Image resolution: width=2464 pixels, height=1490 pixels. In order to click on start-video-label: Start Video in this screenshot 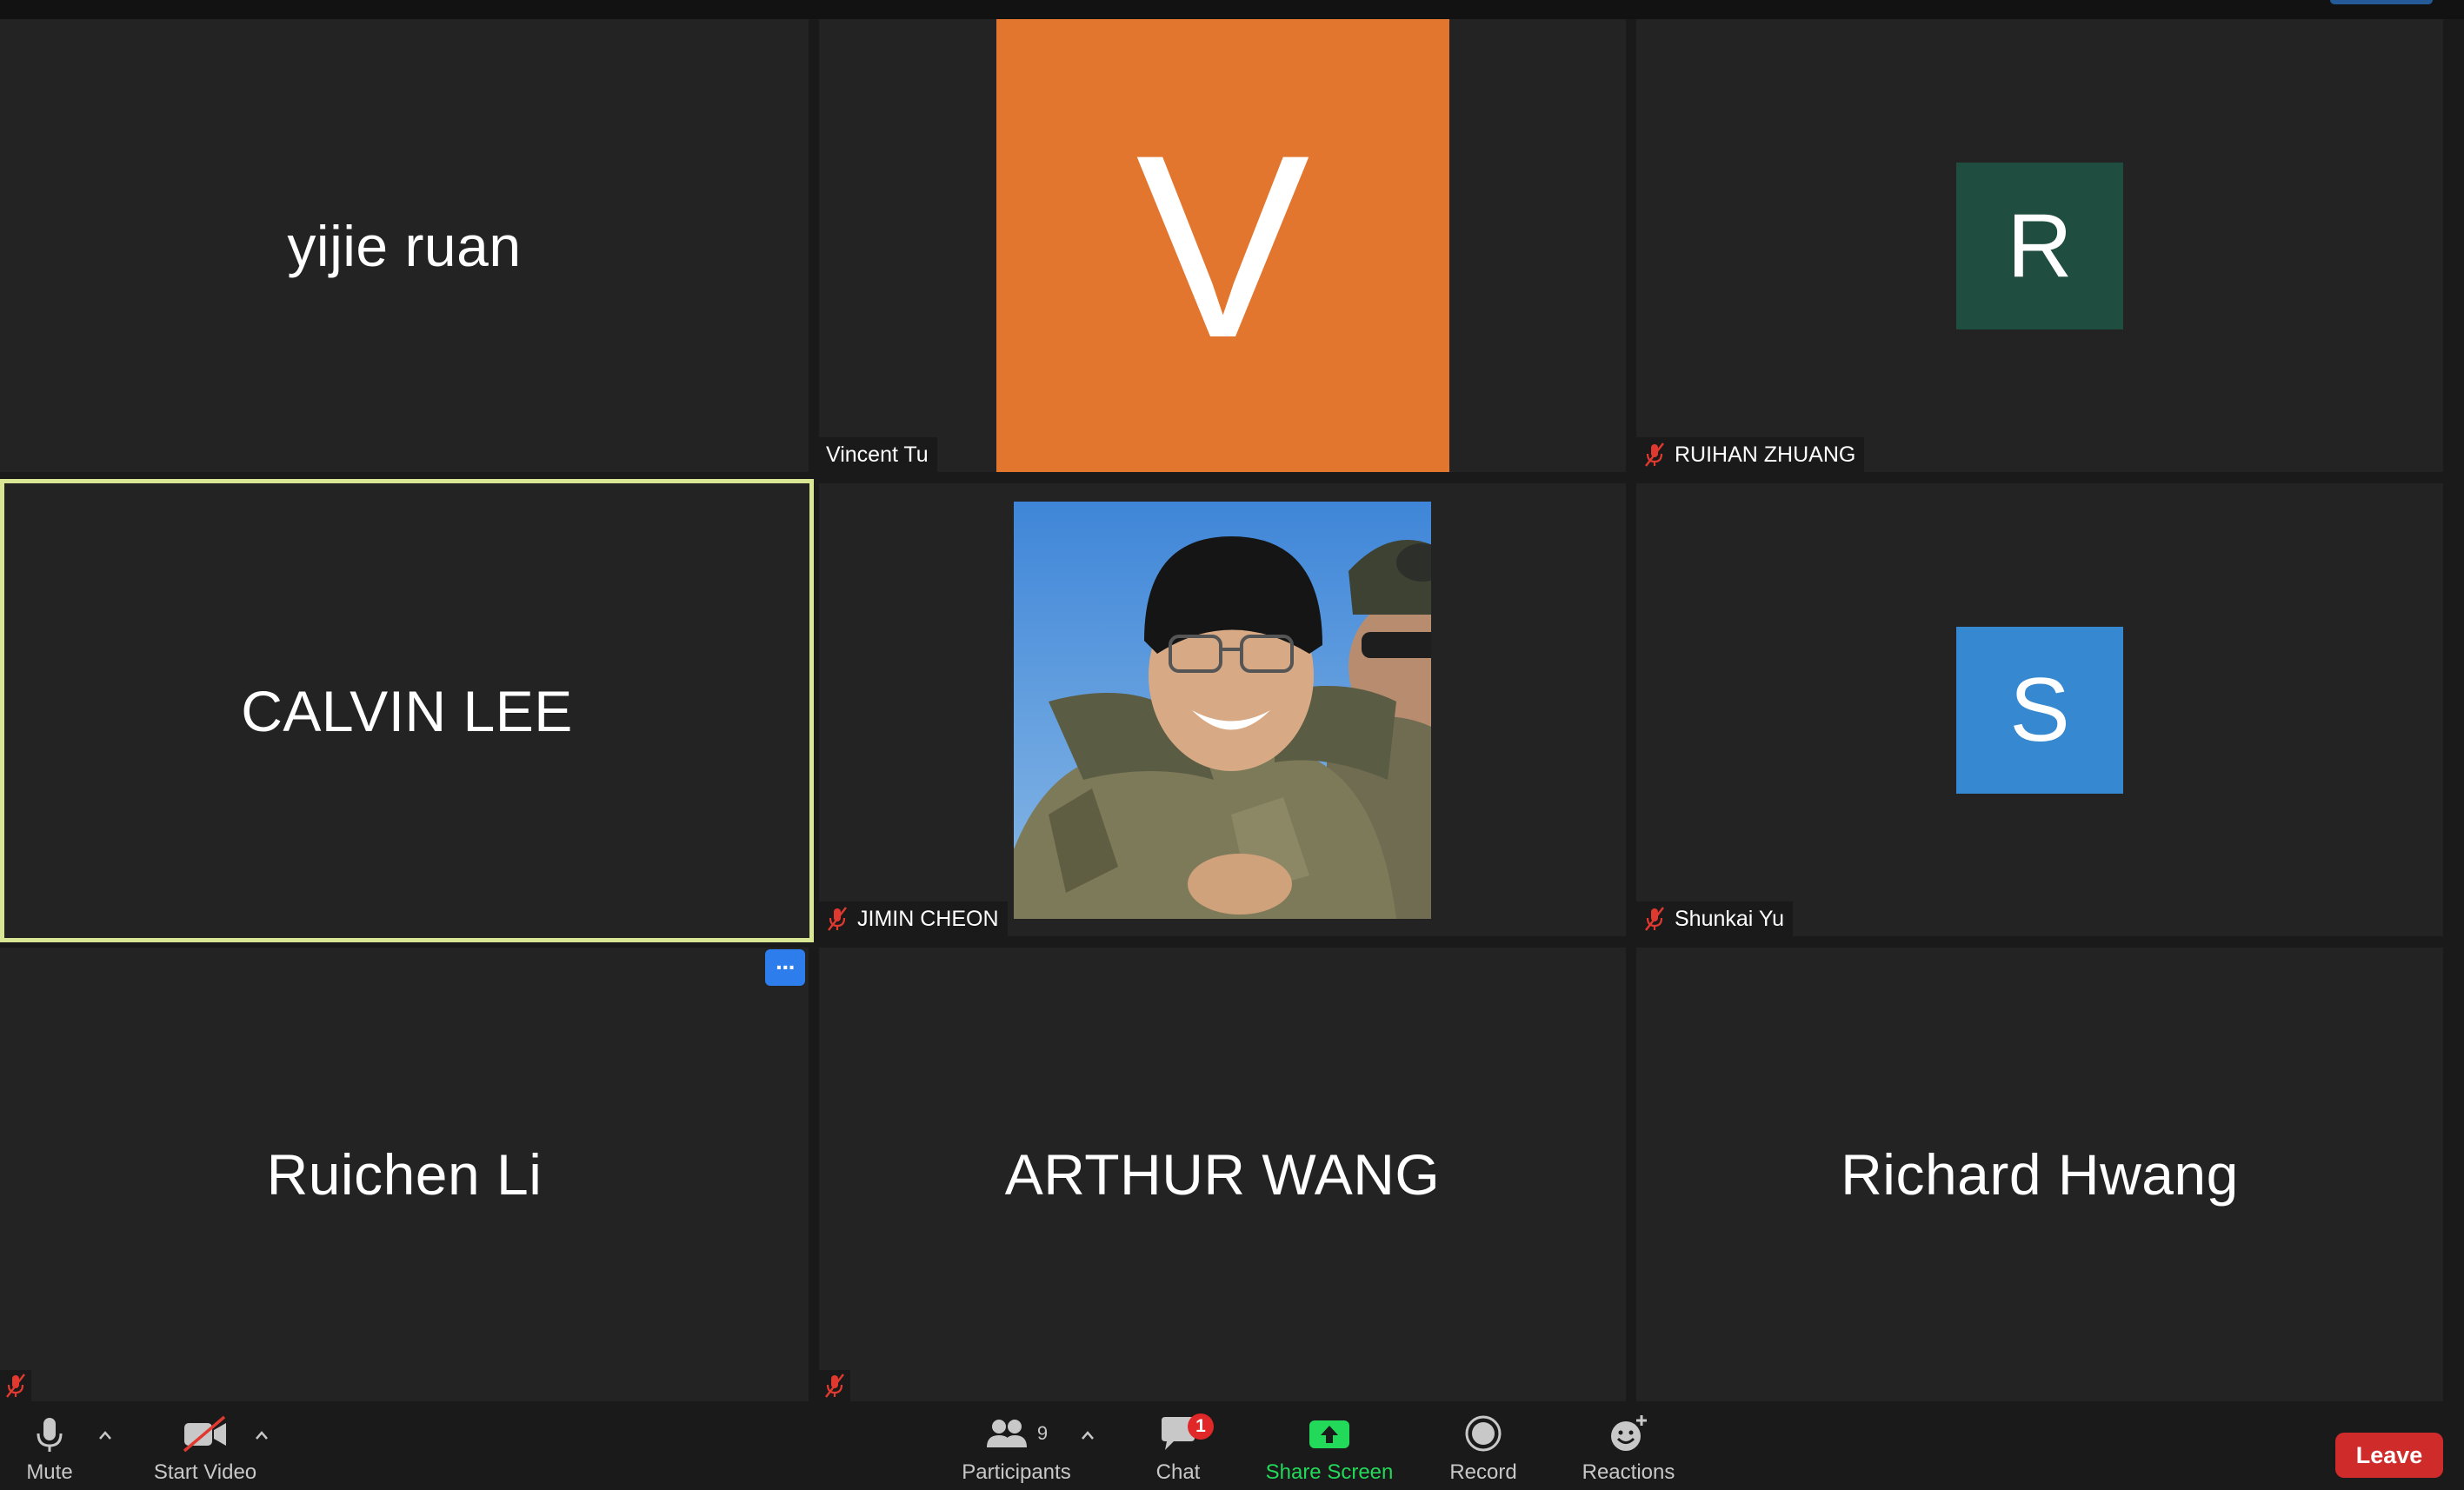, I will do `click(205, 1472)`.